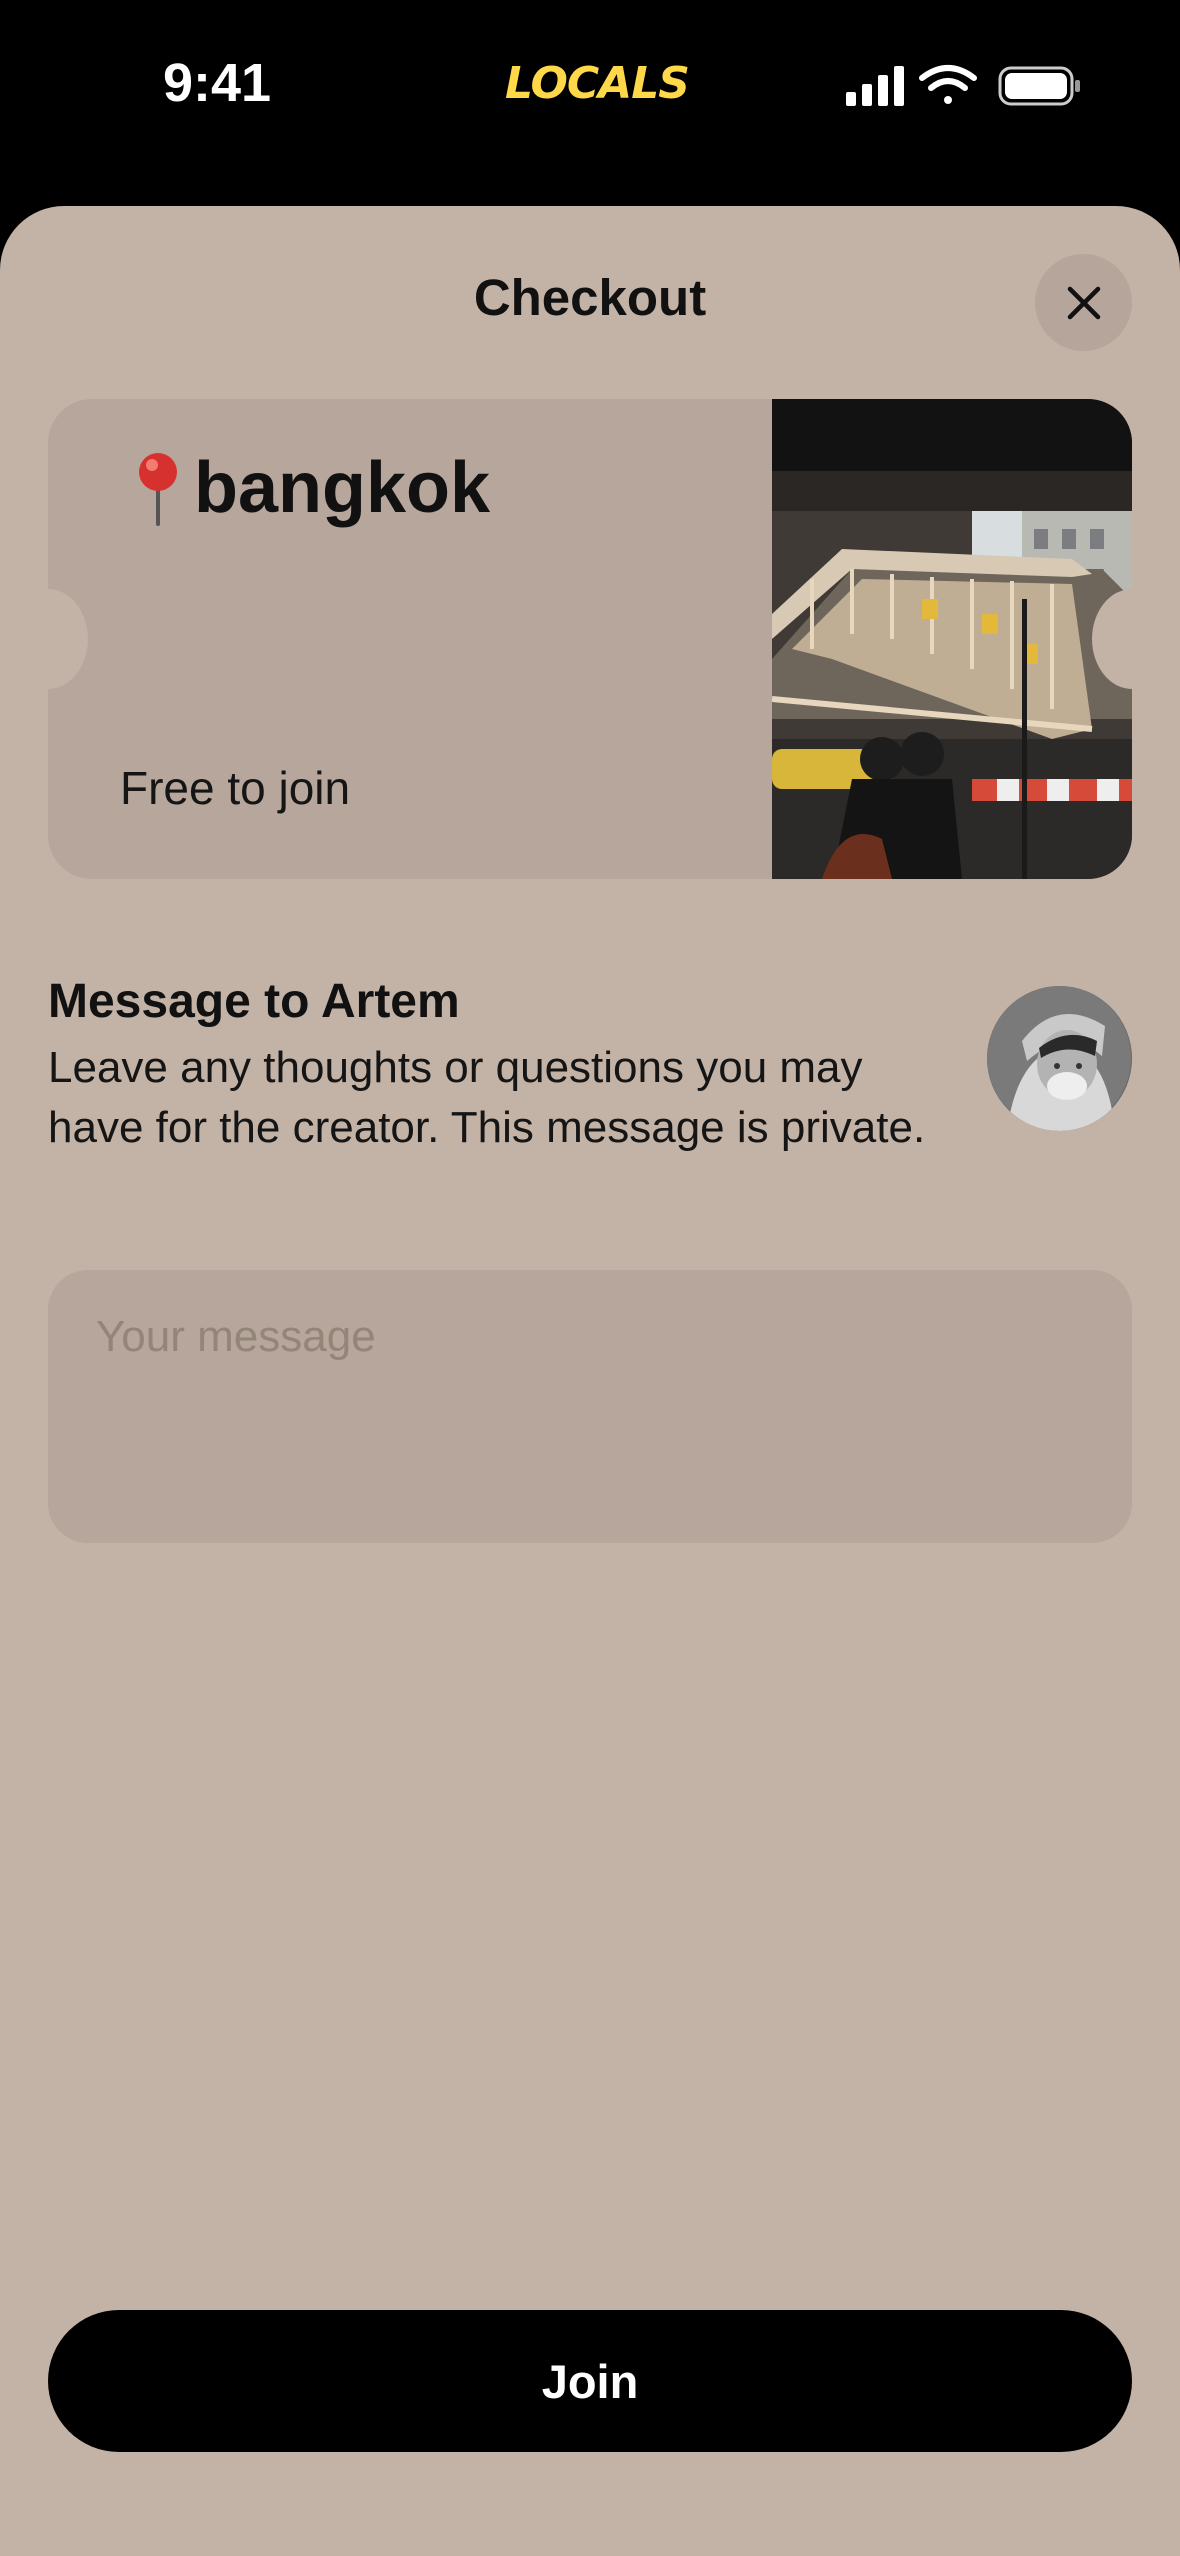  What do you see at coordinates (235, 788) in the screenshot?
I see `event-price: Free to join` at bounding box center [235, 788].